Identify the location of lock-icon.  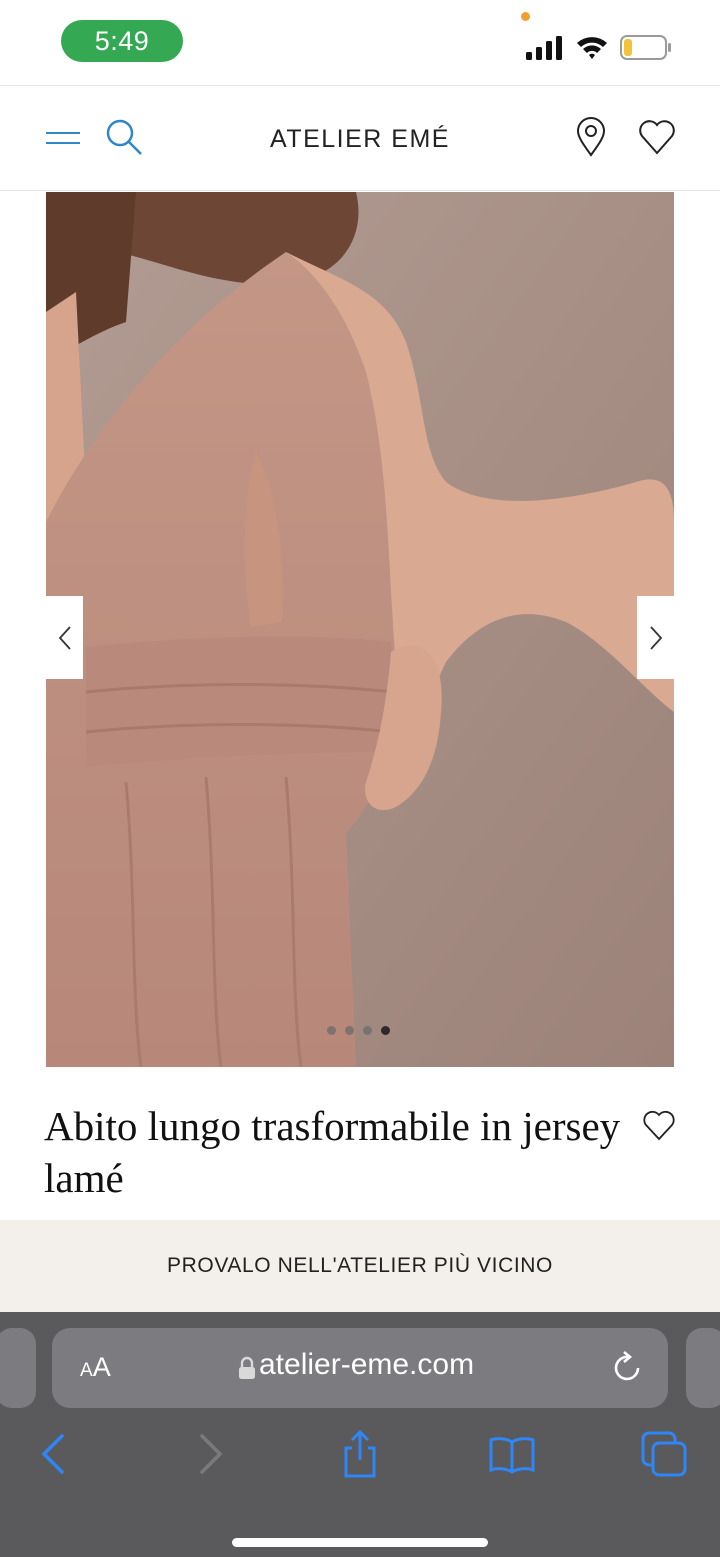
(247, 1367).